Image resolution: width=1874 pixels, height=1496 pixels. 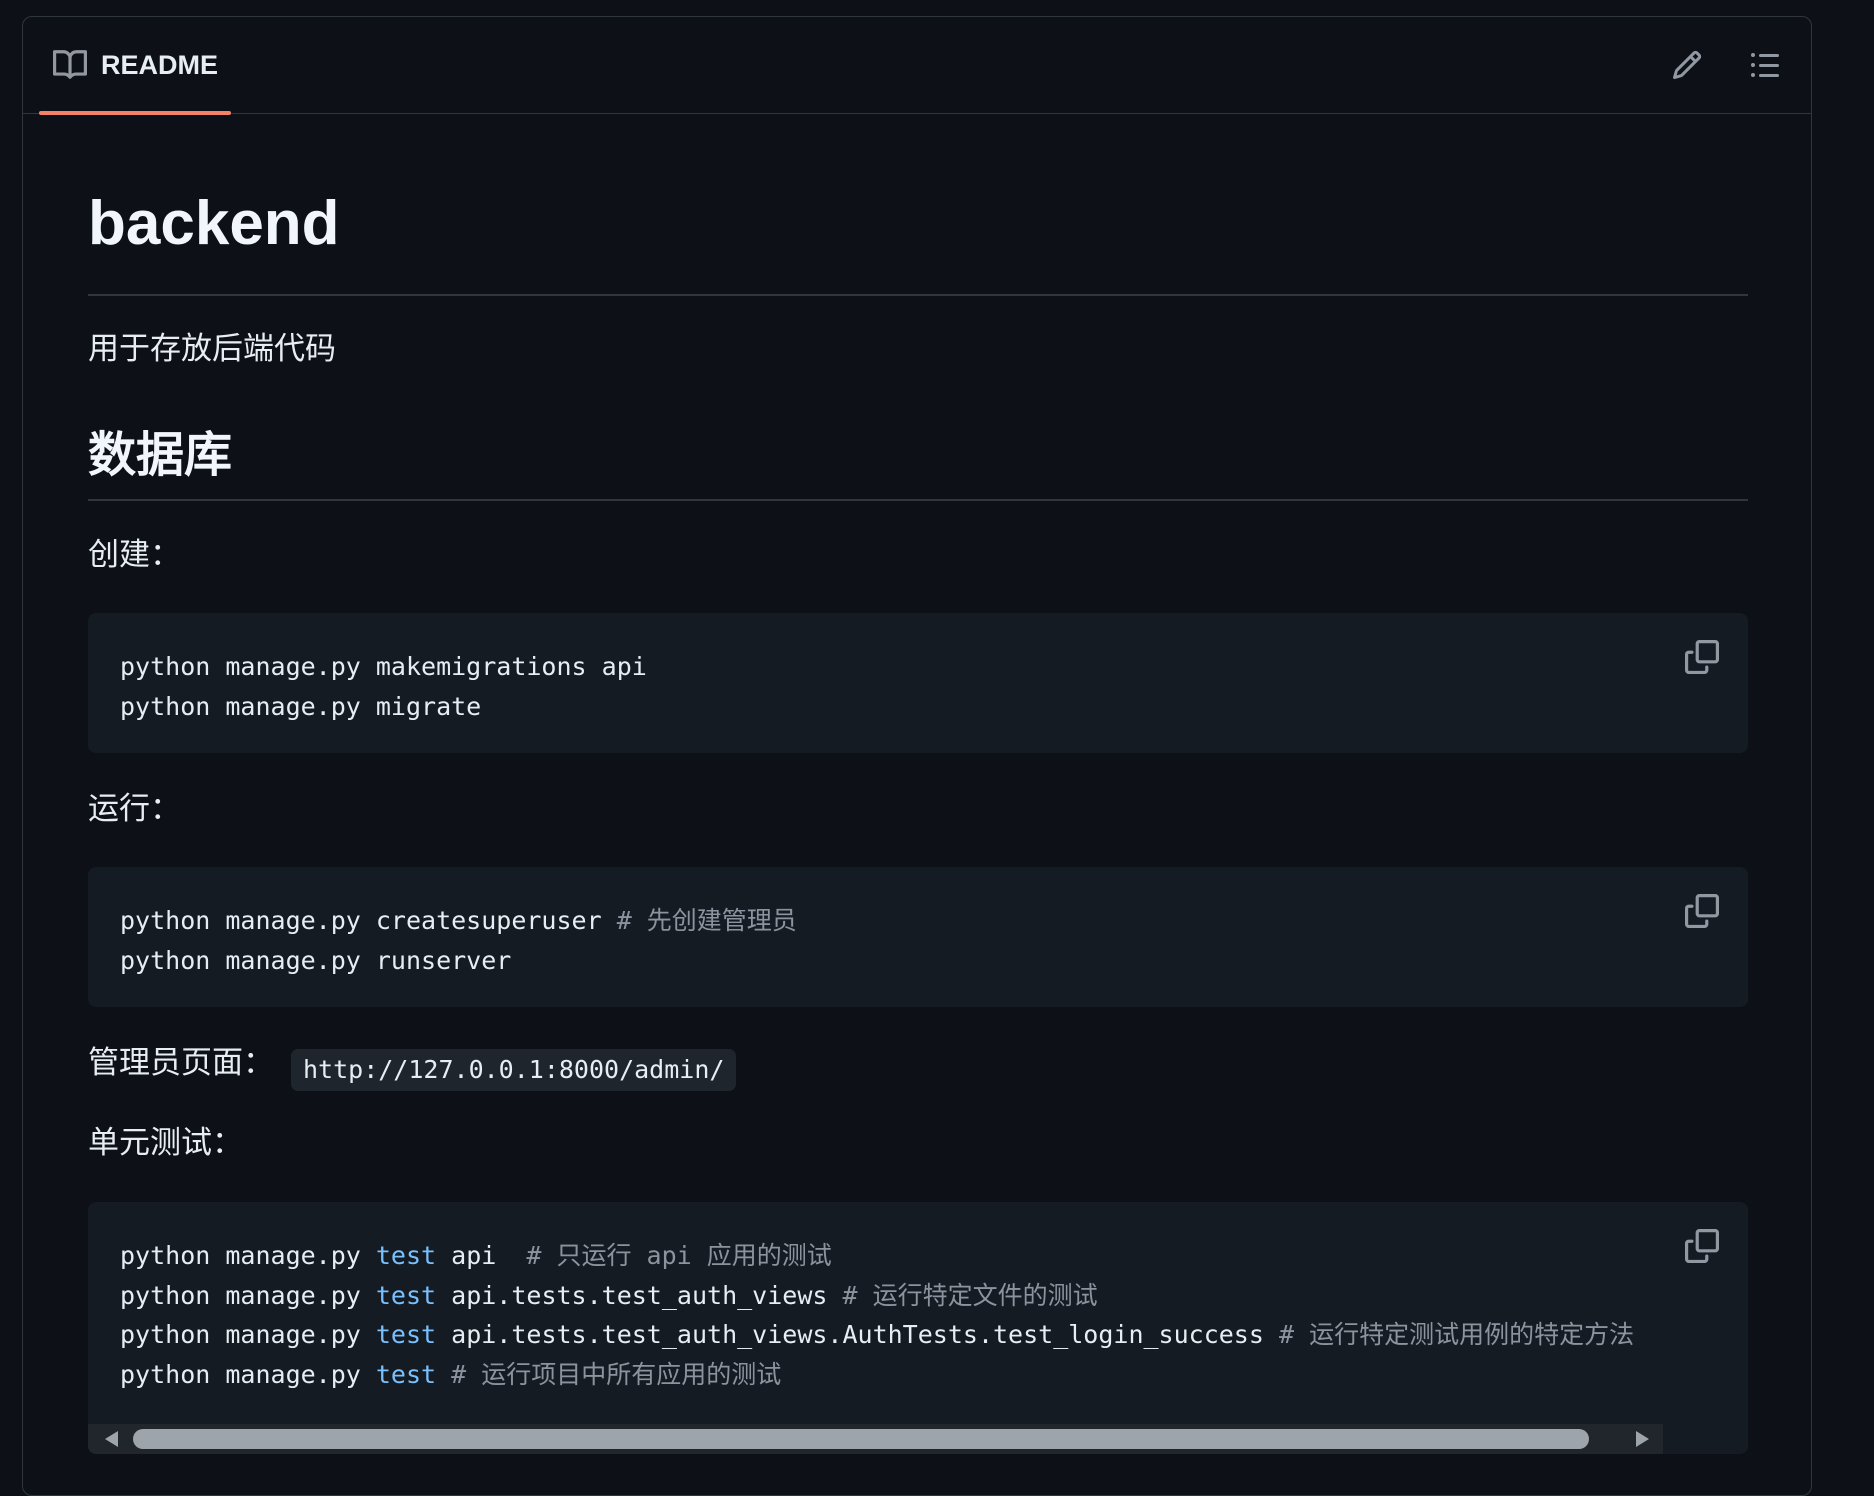 I want to click on active-tab-indicator, so click(x=135, y=113).